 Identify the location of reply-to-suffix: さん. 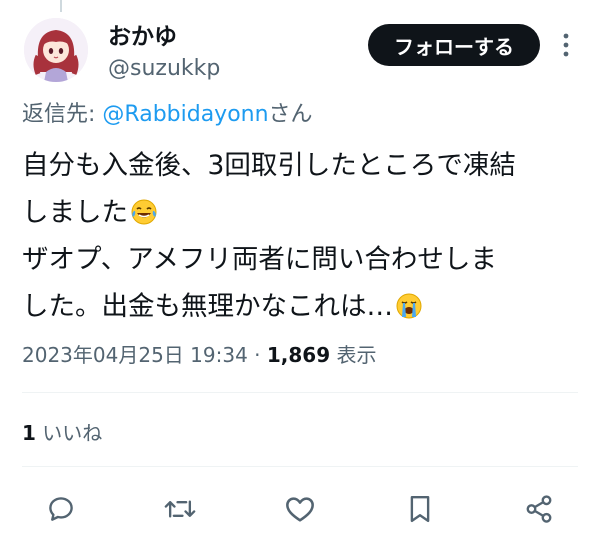
(290, 114).